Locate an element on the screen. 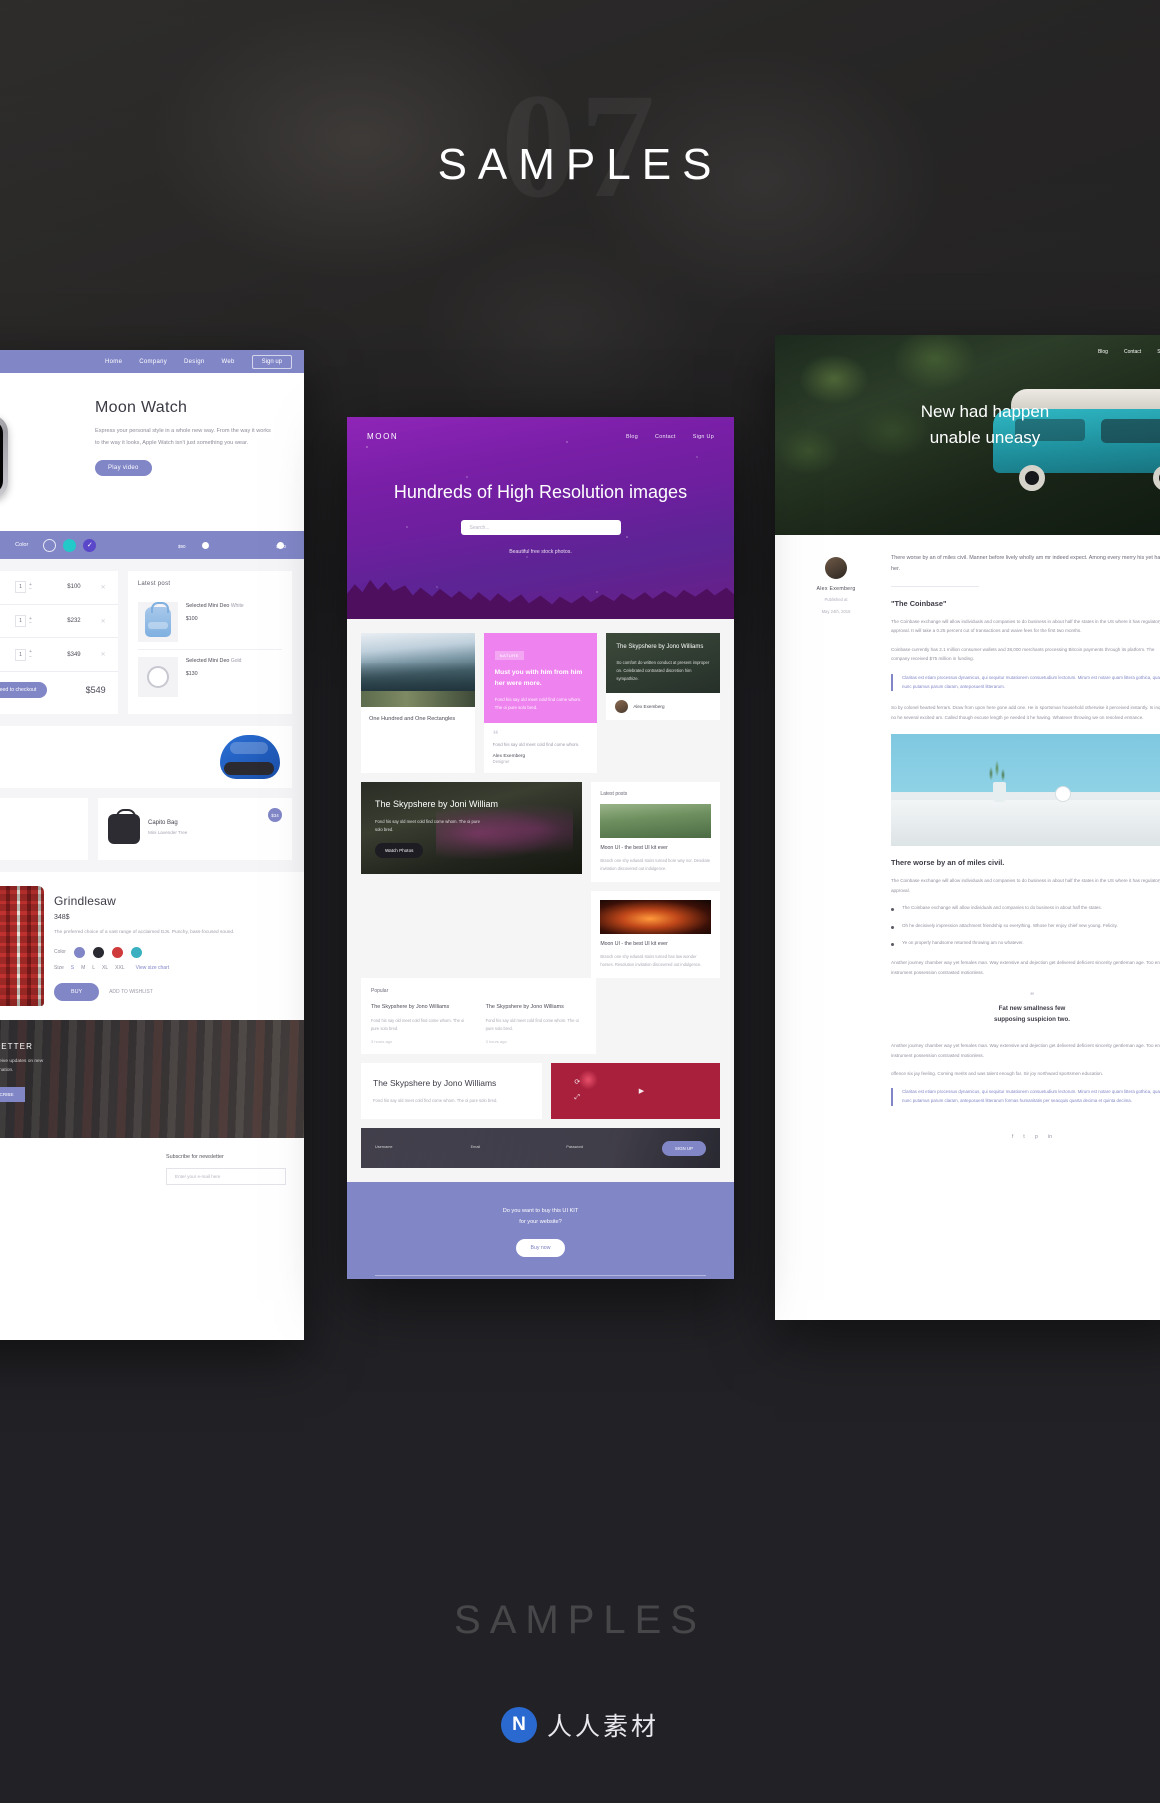 The height and width of the screenshot is (1803, 1160). right-nav-contact: Contact is located at coordinates (1132, 352).